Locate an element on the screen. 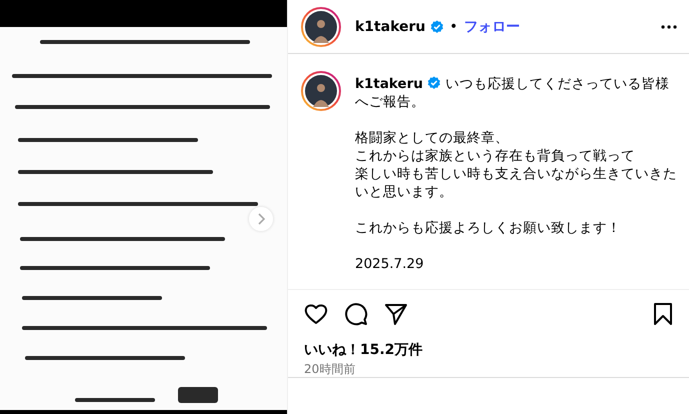  caption-text: 格闘家としての最終章、 is located at coordinates (432, 138).